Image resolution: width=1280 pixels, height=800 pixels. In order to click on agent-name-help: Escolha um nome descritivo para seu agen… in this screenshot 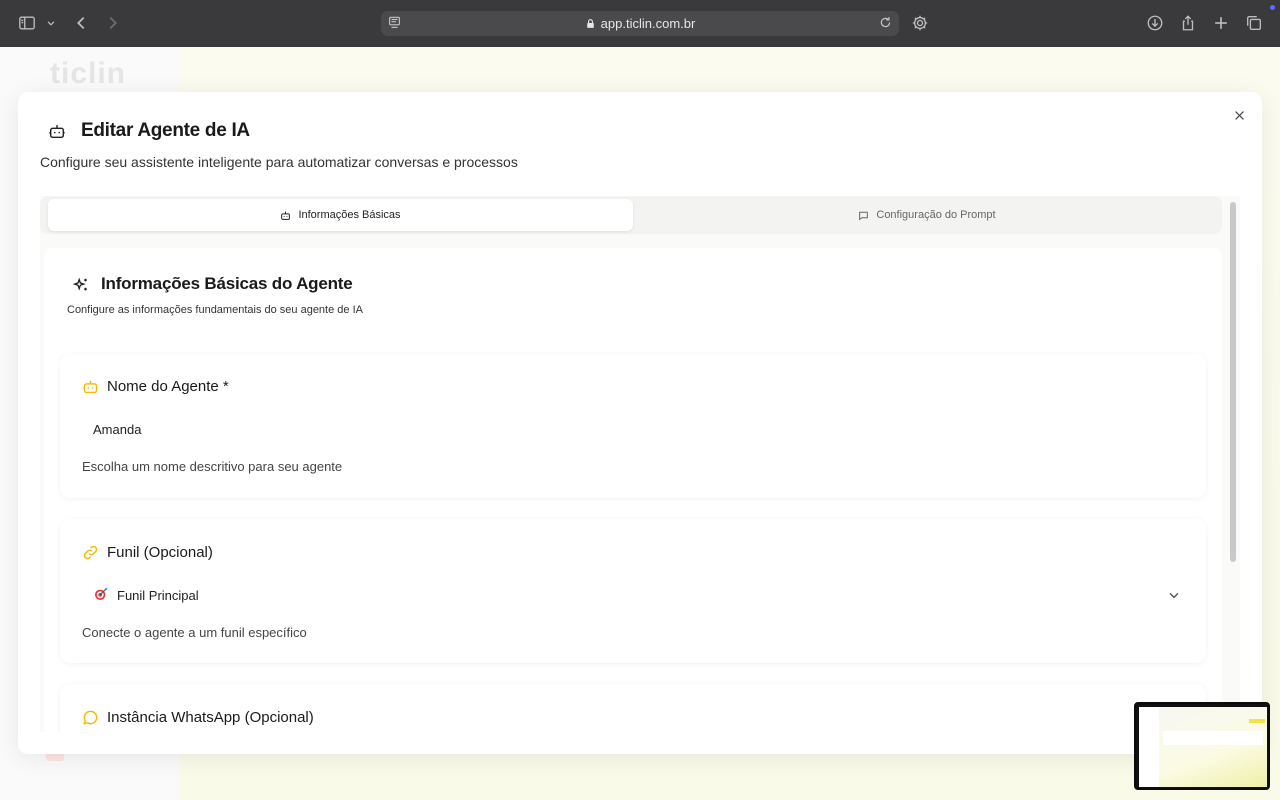, I will do `click(212, 466)`.